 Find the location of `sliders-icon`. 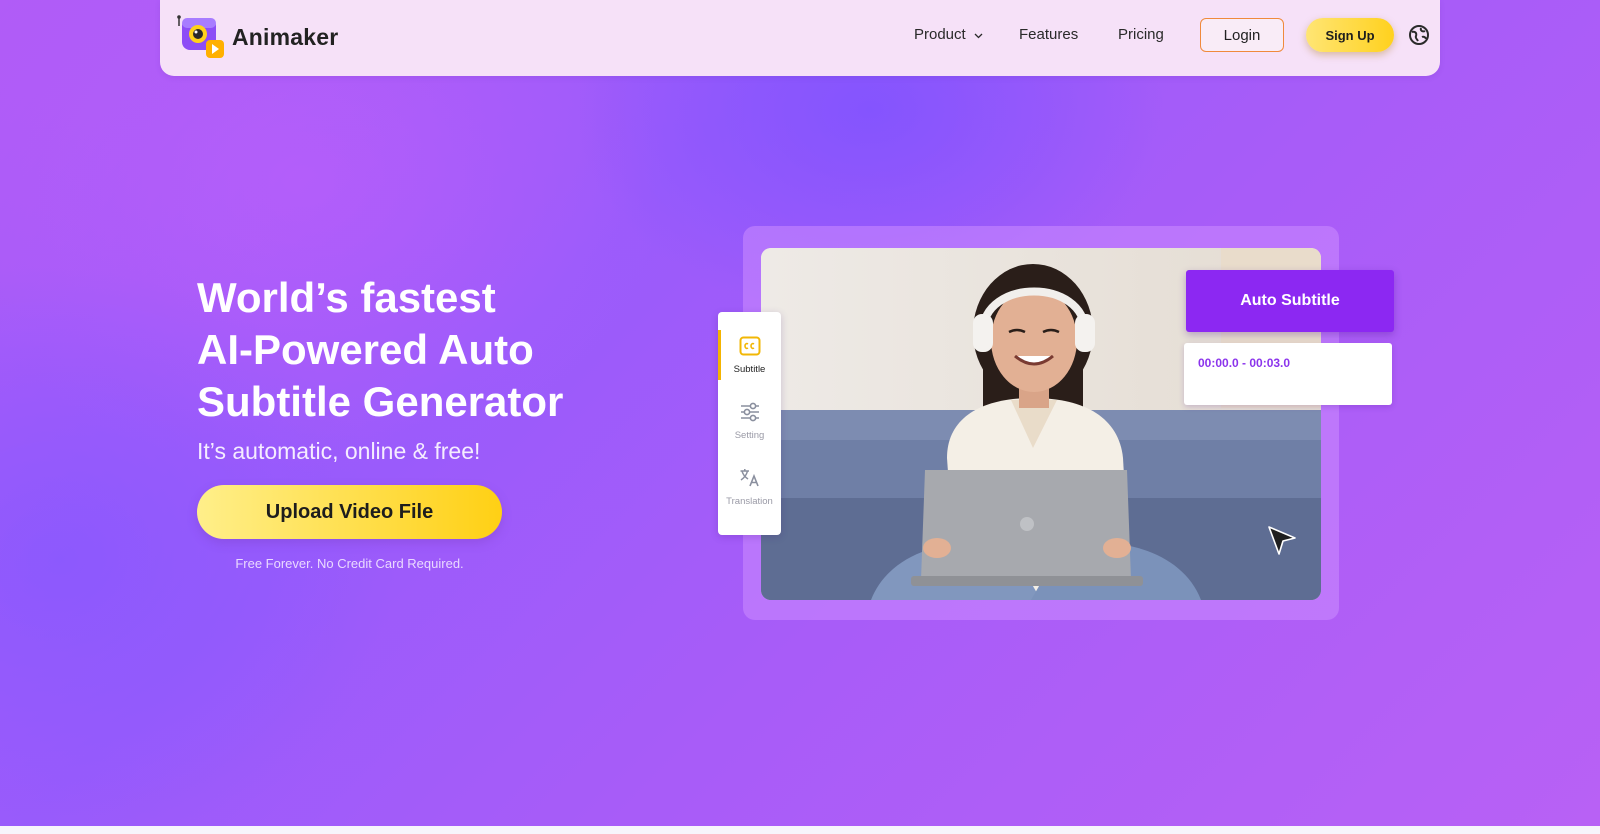

sliders-icon is located at coordinates (749, 414).